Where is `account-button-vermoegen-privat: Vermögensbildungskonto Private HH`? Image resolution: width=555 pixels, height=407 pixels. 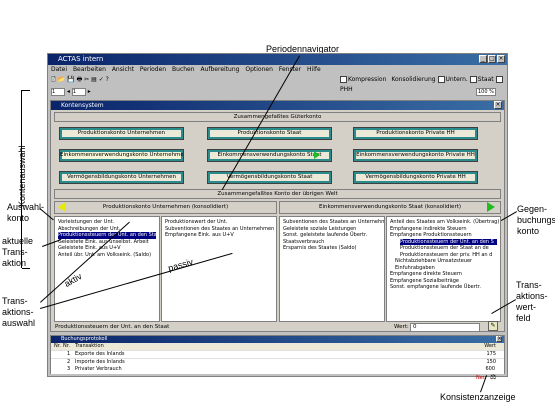
account-button-vermoegen-privat: Vermögensbildungskonto Private HH is located at coordinates (415, 177).